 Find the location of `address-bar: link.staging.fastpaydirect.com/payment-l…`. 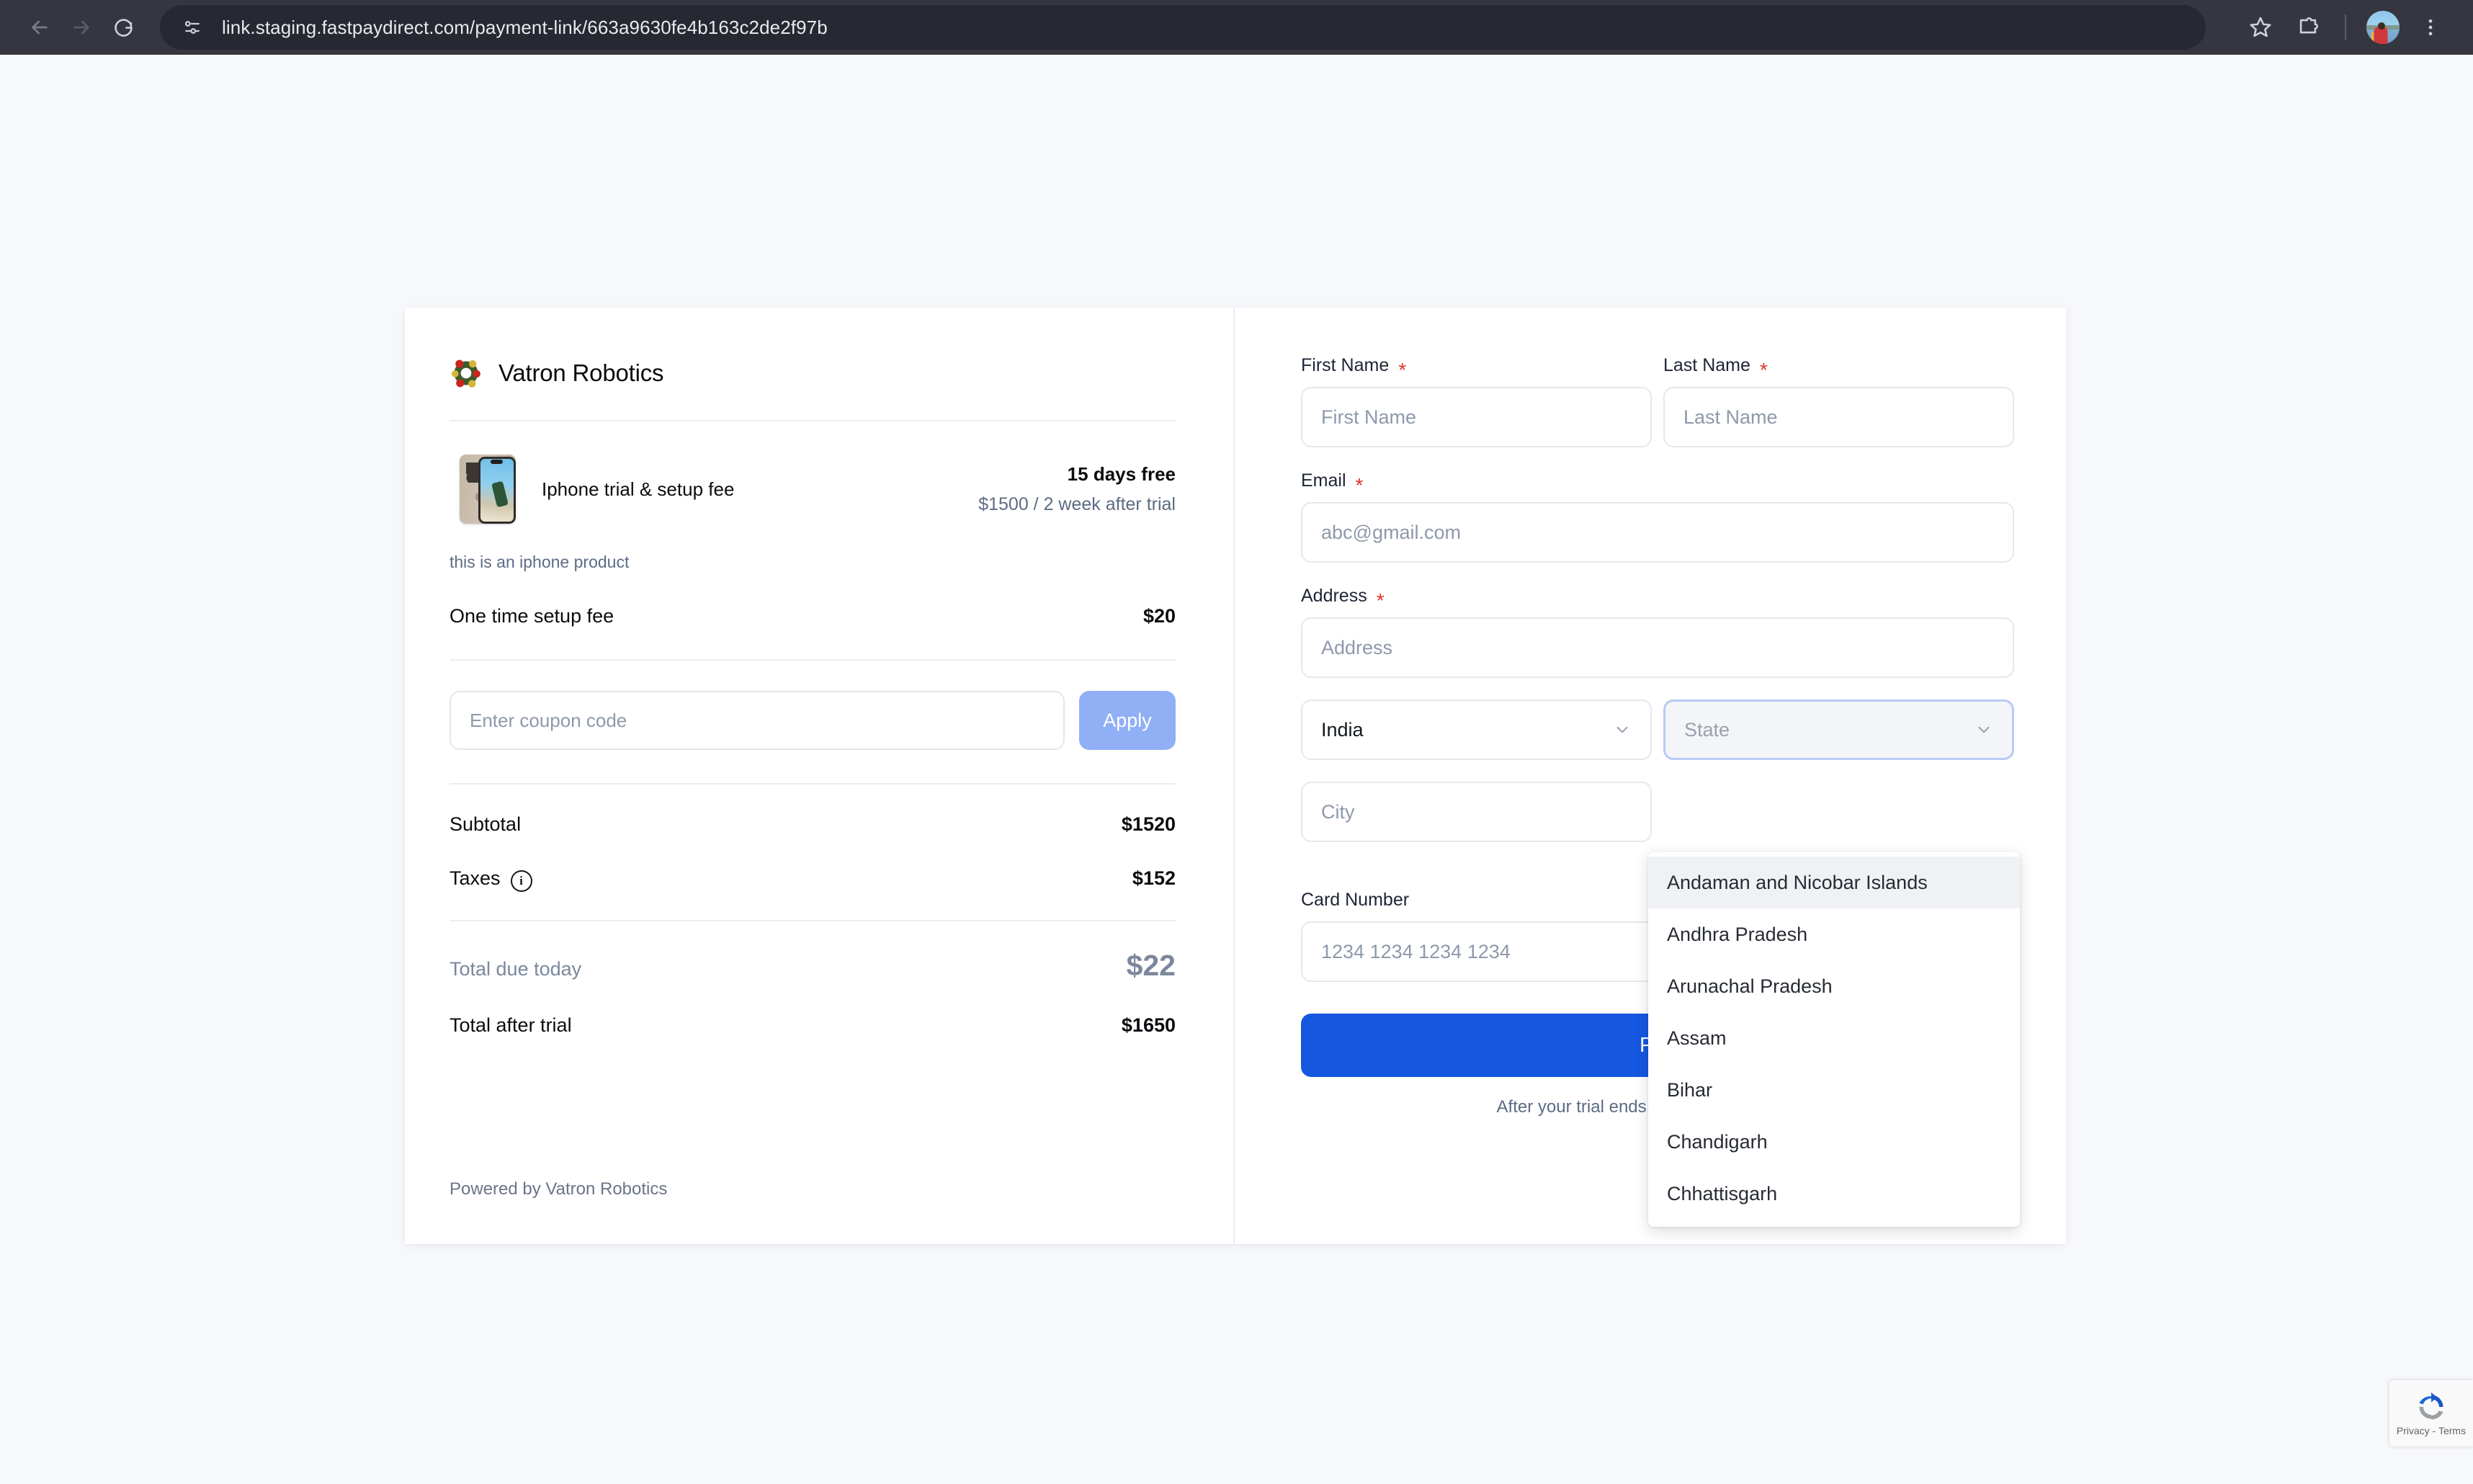

address-bar: link.staging.fastpaydirect.com/payment-l… is located at coordinates (1183, 27).